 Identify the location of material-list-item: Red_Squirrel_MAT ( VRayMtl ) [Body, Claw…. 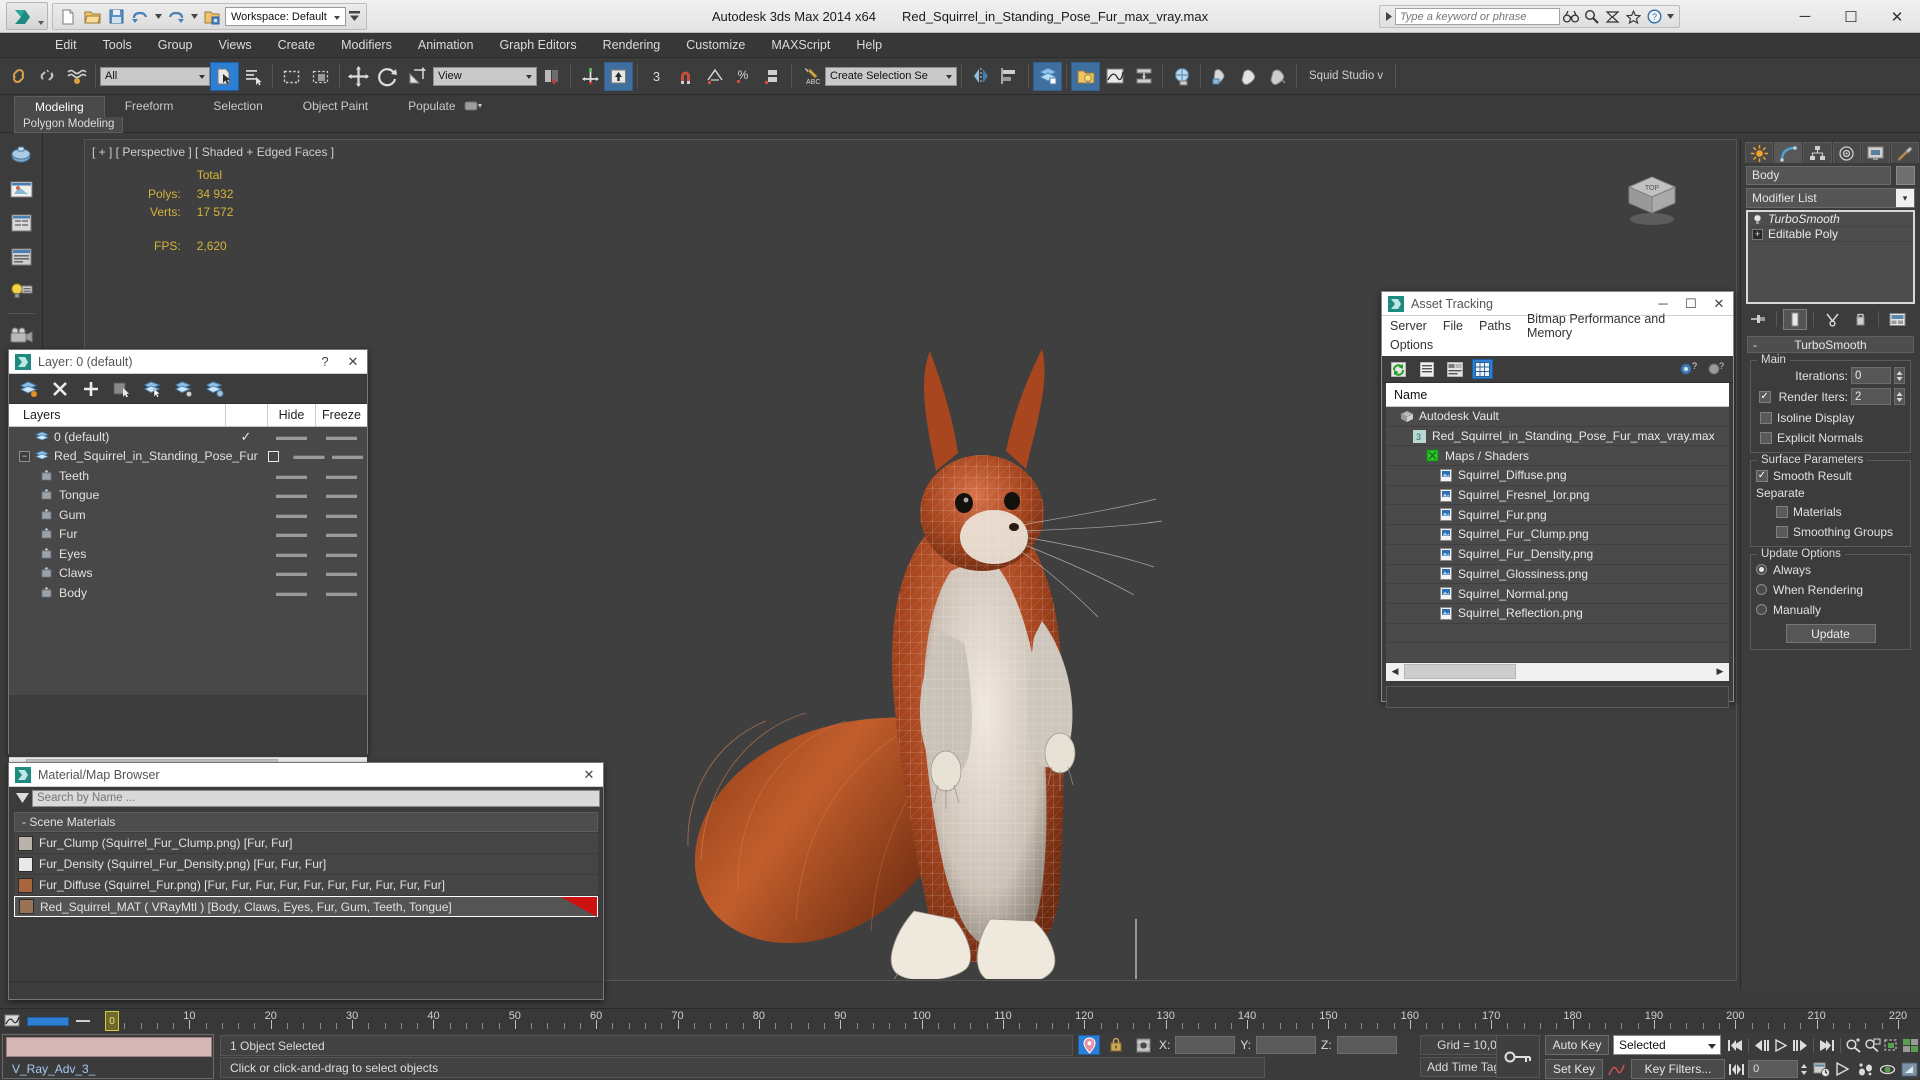
(306, 906).